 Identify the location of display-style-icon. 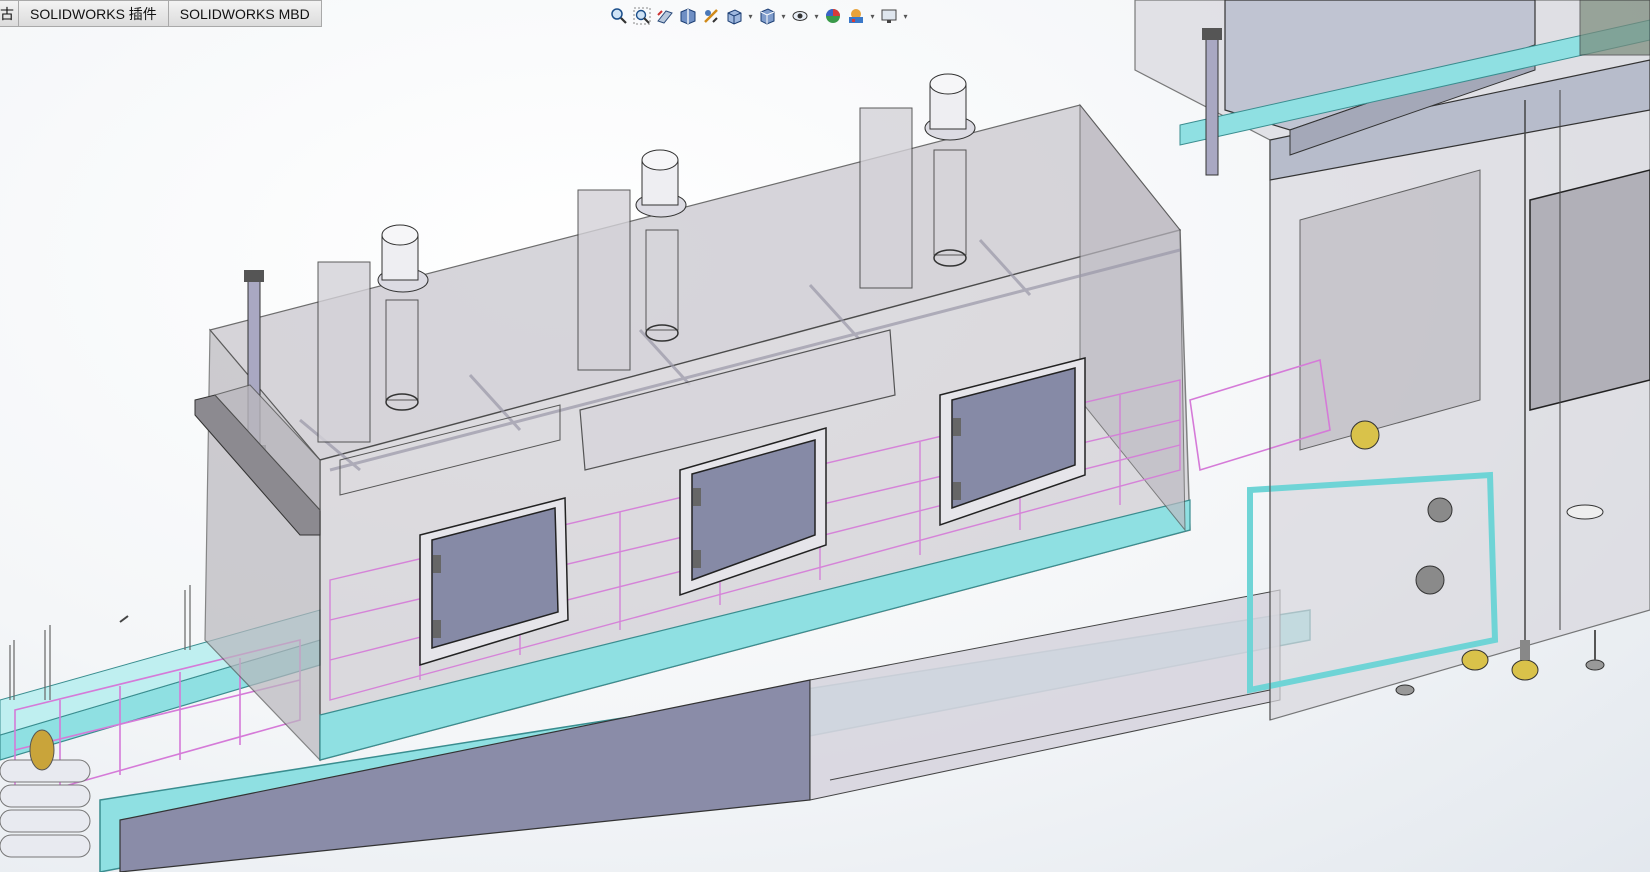
(767, 16).